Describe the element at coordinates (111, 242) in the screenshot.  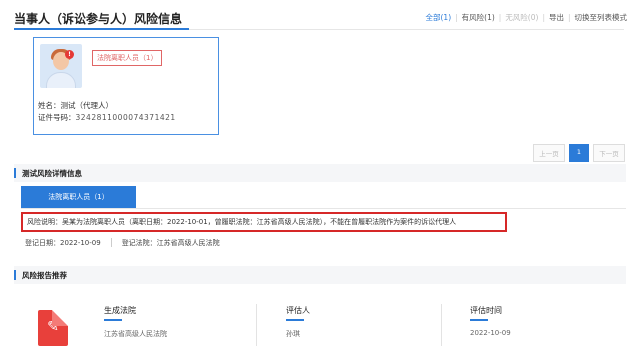
I see `meta-separator` at that location.